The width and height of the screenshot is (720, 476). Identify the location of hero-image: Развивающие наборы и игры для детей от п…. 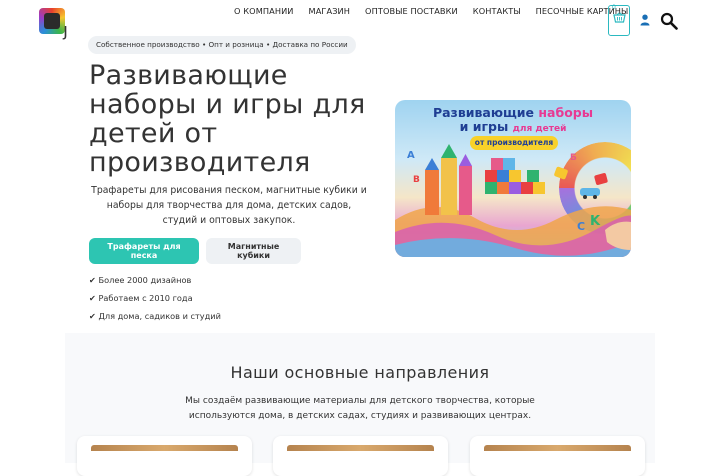
(513, 178).